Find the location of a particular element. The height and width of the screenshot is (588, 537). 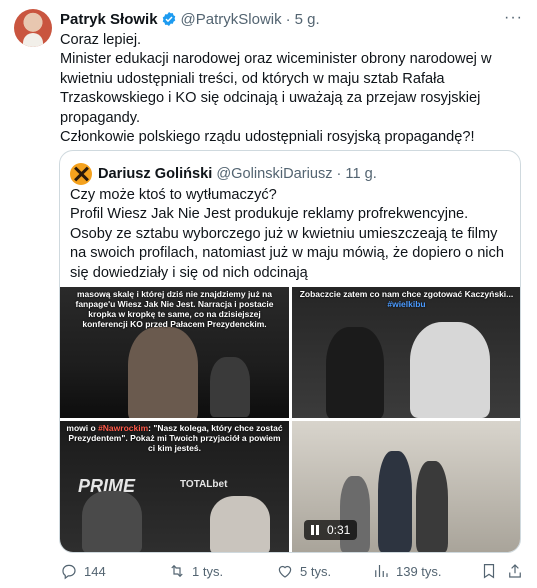

reply-button: 144 is located at coordinates (83, 571).